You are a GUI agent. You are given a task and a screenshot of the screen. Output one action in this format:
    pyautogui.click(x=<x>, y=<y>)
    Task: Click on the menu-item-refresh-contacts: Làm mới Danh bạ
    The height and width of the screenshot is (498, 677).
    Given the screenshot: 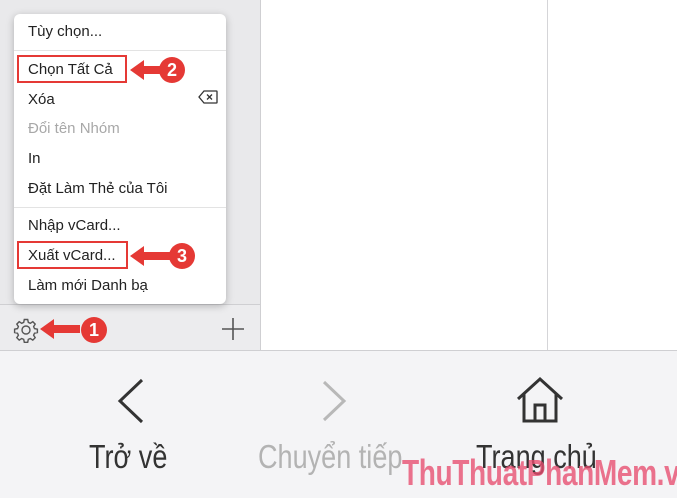 What is the action you would take?
    pyautogui.click(x=88, y=285)
    